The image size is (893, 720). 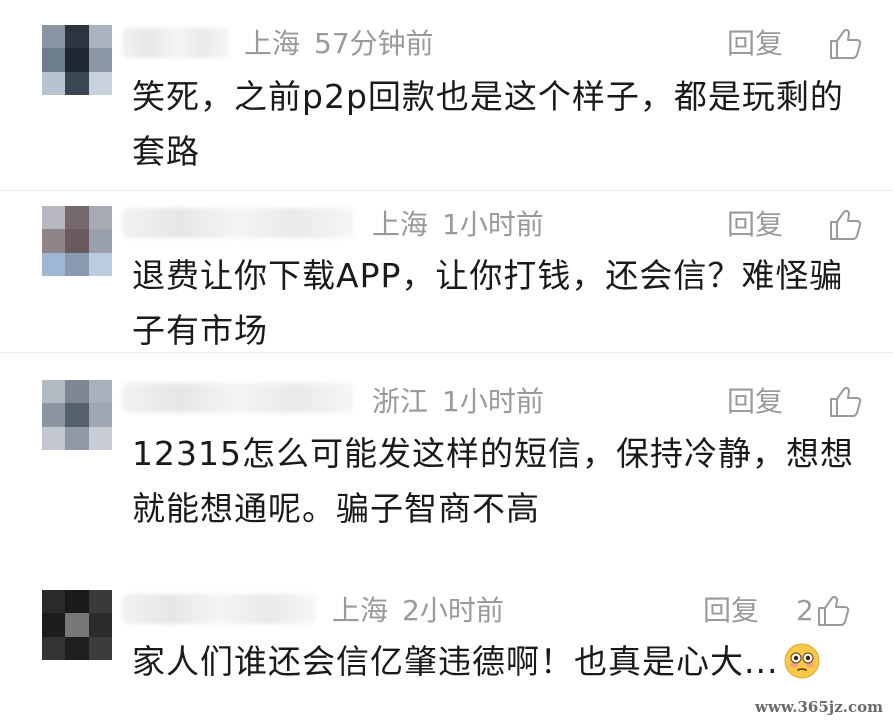 I want to click on comment-time: 2小时前, so click(x=453, y=610).